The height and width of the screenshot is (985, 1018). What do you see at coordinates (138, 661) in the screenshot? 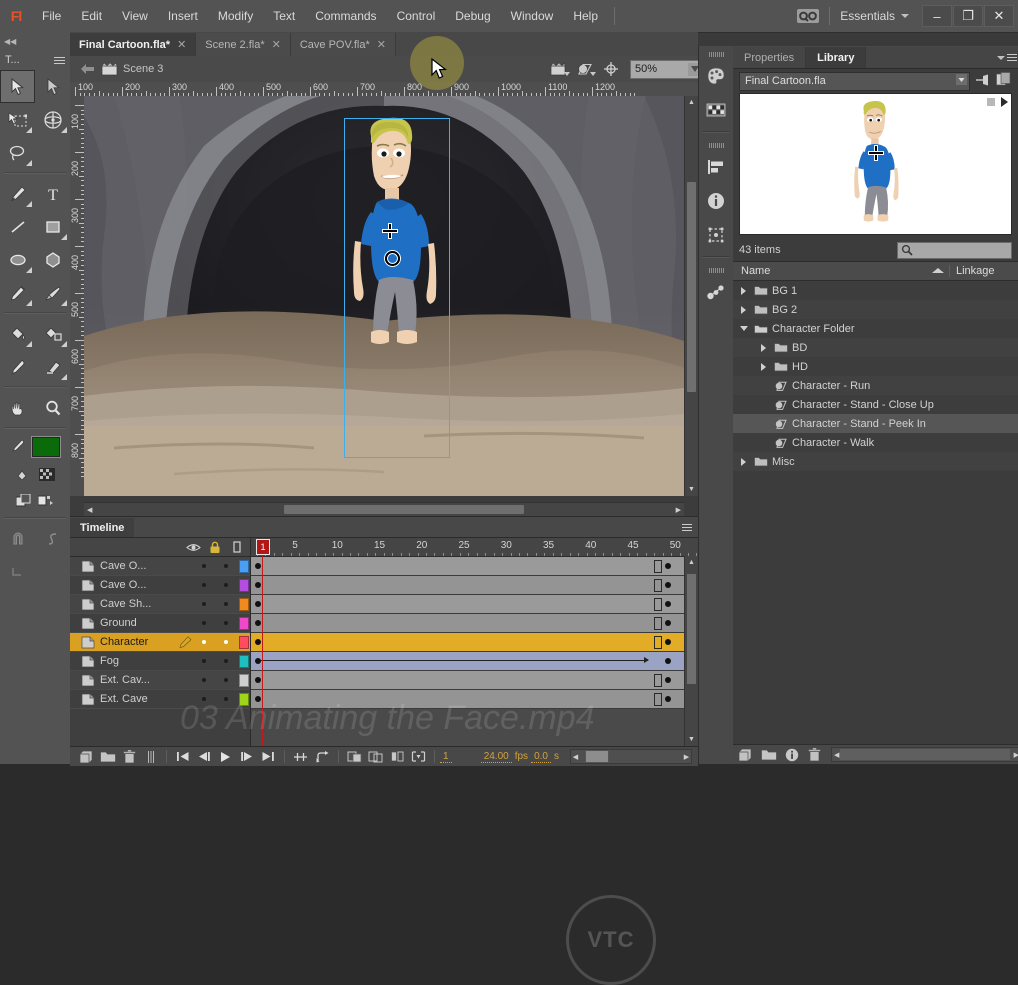
I see `layer-name-label: Fog` at bounding box center [138, 661].